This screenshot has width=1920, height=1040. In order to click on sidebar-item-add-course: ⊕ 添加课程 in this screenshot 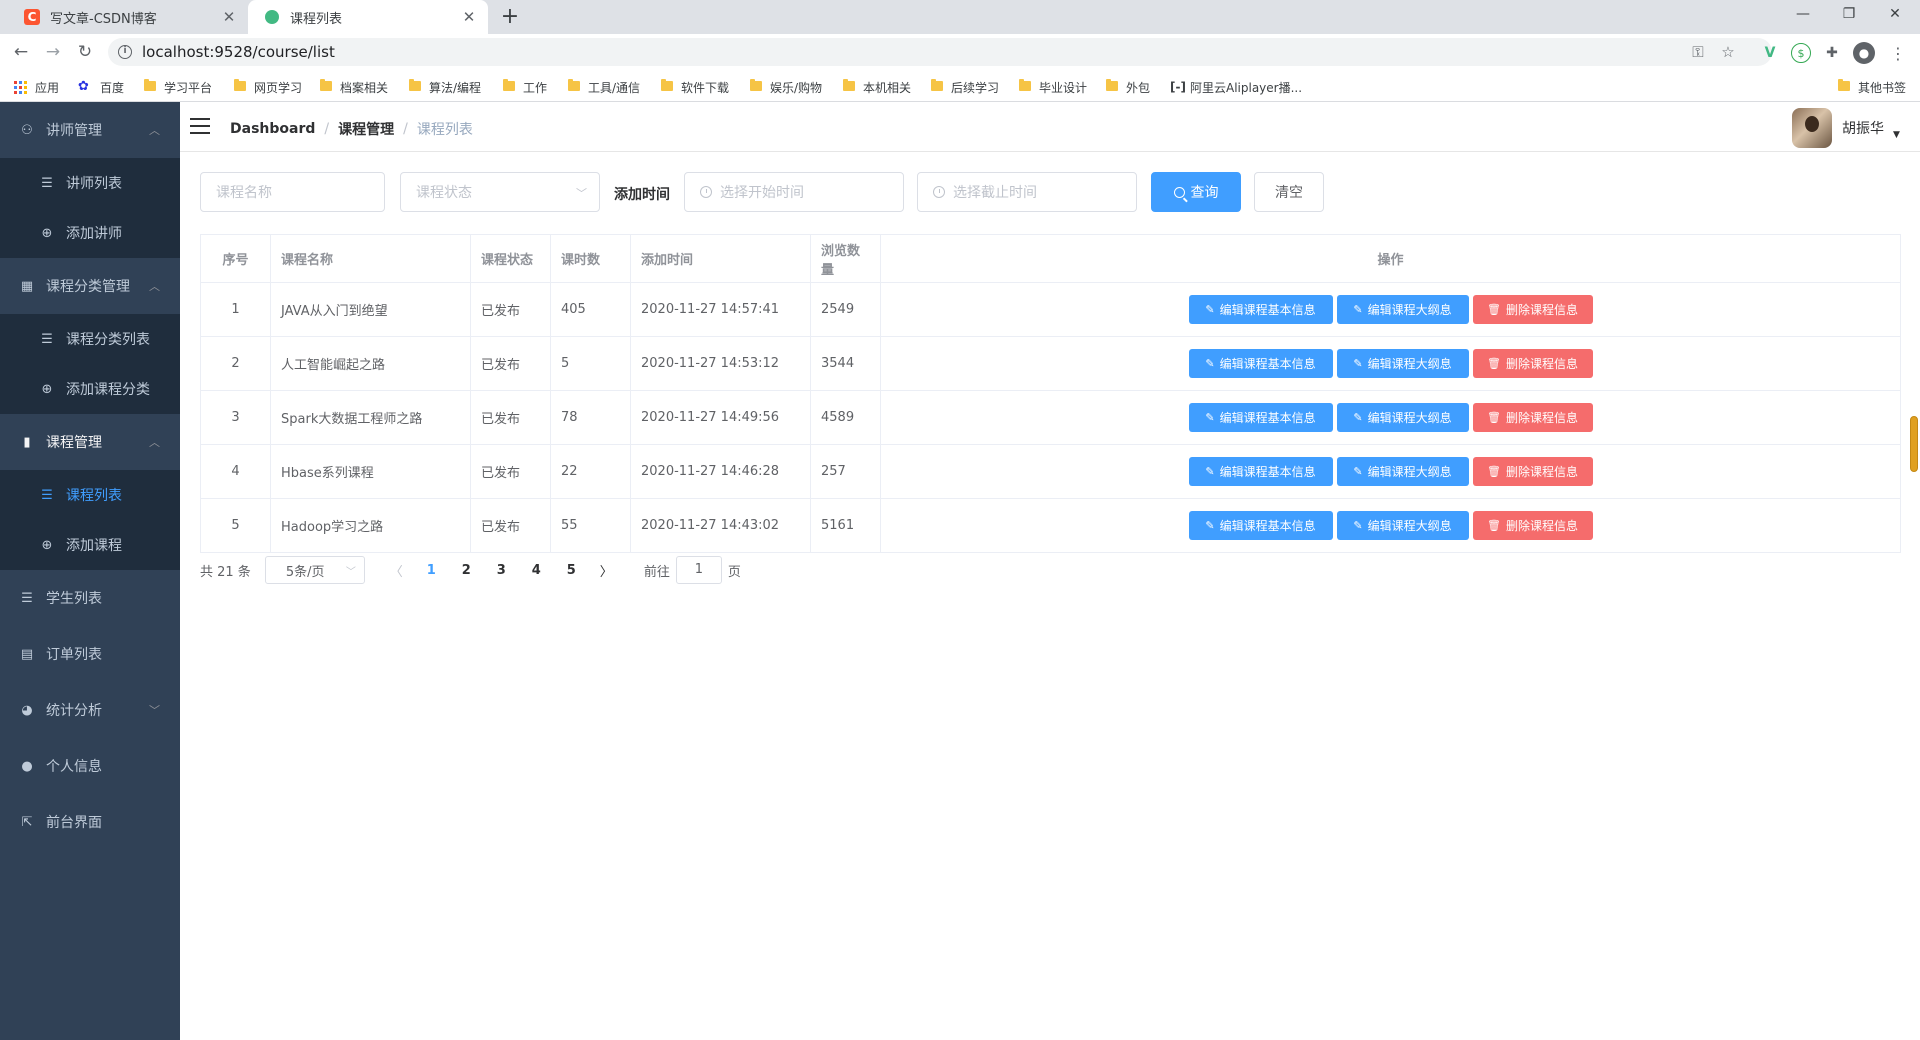, I will do `click(90, 545)`.